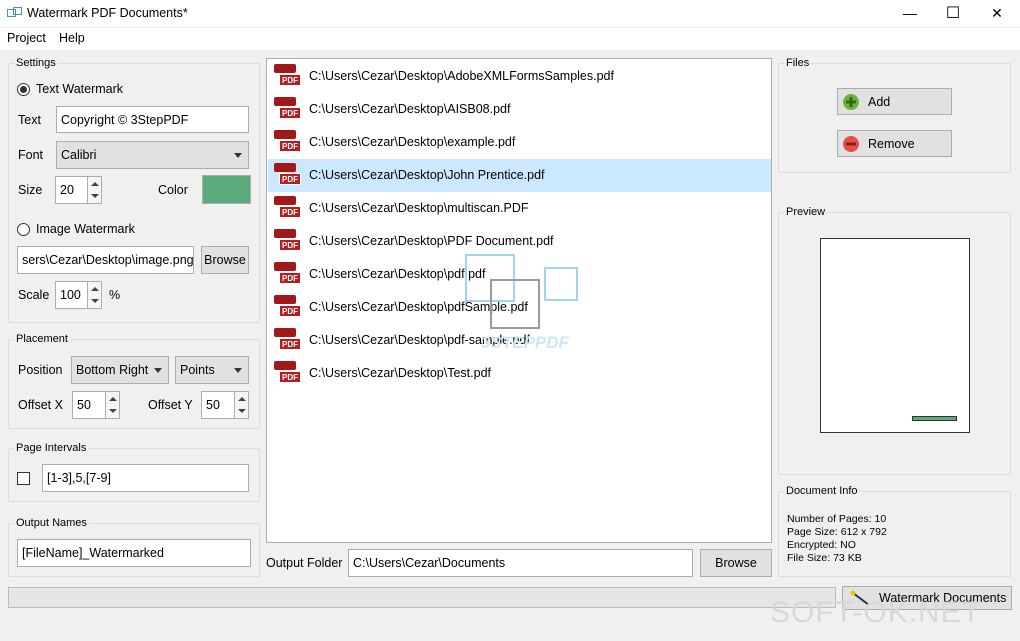 Image resolution: width=1020 pixels, height=641 pixels. What do you see at coordinates (96, 405) in the screenshot?
I see `offset-x-stepper: 50` at bounding box center [96, 405].